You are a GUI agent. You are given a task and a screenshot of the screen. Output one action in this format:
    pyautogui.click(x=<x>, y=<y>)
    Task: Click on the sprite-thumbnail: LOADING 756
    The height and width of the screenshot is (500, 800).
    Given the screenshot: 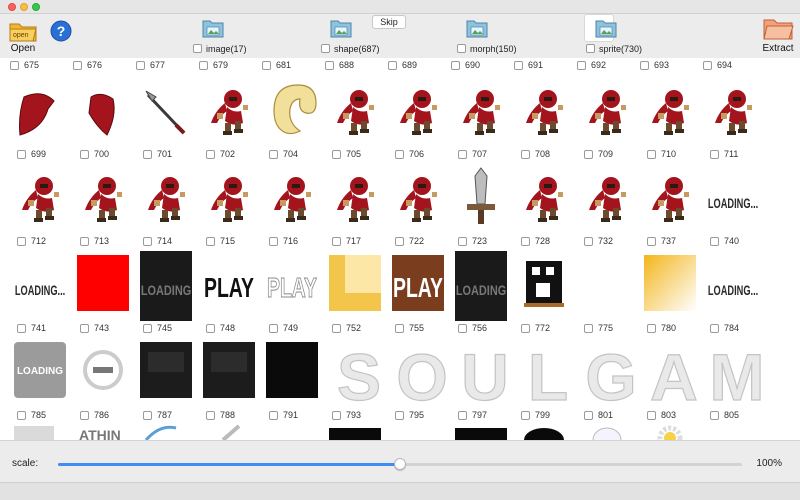 What is the action you would take?
    pyautogui.click(x=479, y=294)
    